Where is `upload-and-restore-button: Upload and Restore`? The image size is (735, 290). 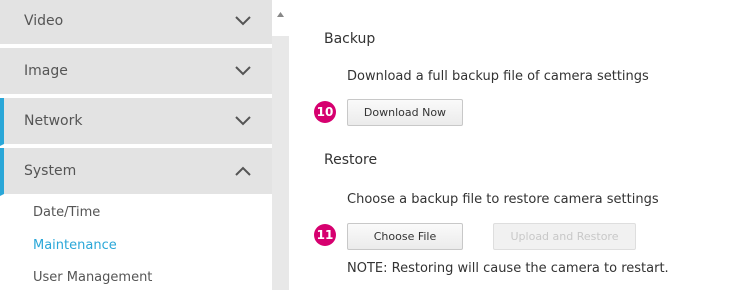
upload-and-restore-button: Upload and Restore is located at coordinates (564, 236).